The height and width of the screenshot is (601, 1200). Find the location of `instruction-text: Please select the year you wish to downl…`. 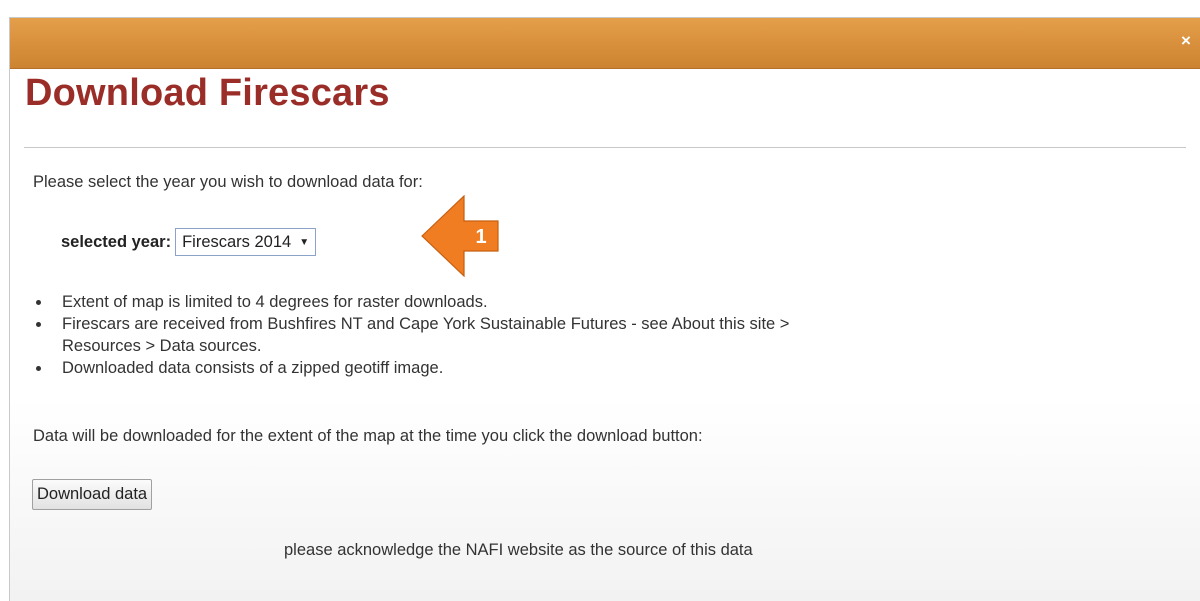

instruction-text: Please select the year you wish to downl… is located at coordinates (228, 182).